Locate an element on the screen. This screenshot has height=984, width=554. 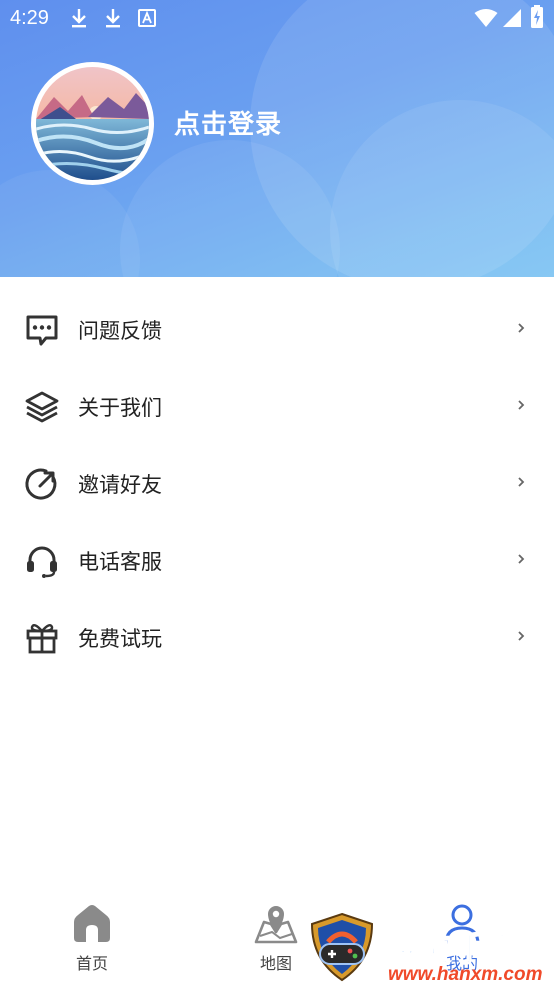
decorative-bubble is located at coordinates (70, 223).